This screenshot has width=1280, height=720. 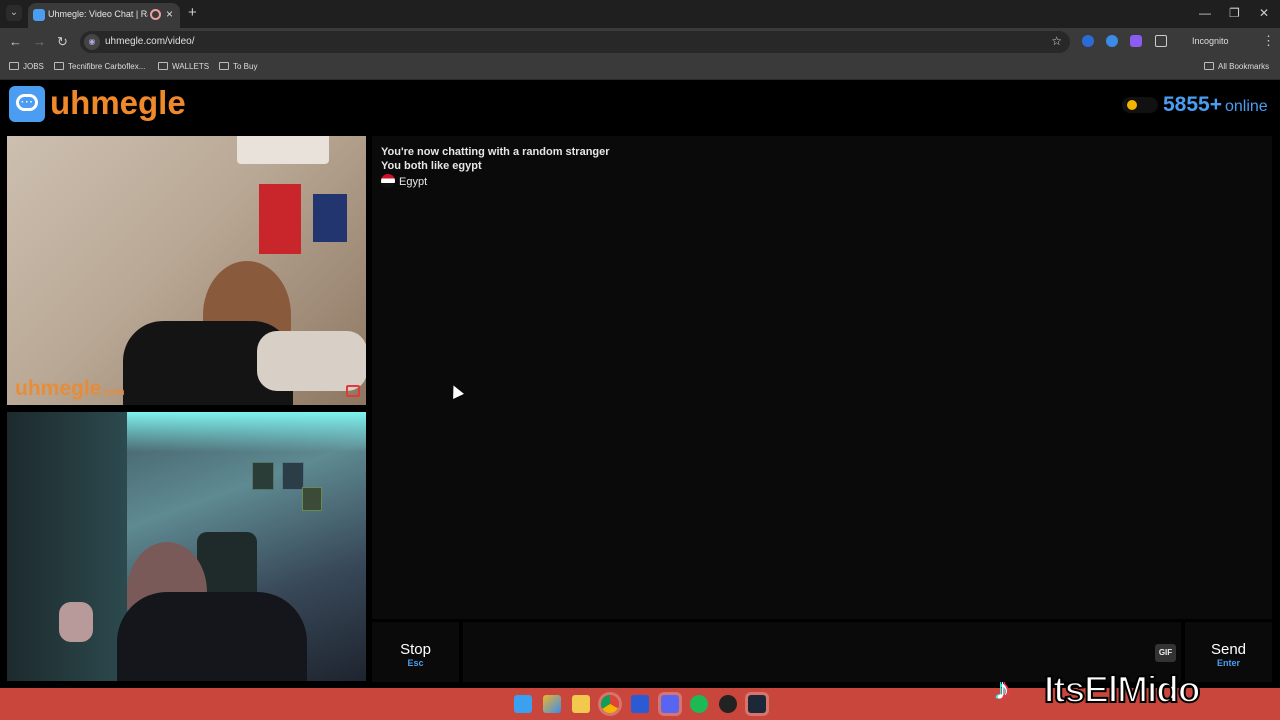 What do you see at coordinates (1192, 104) in the screenshot?
I see `online-count: 5855+` at bounding box center [1192, 104].